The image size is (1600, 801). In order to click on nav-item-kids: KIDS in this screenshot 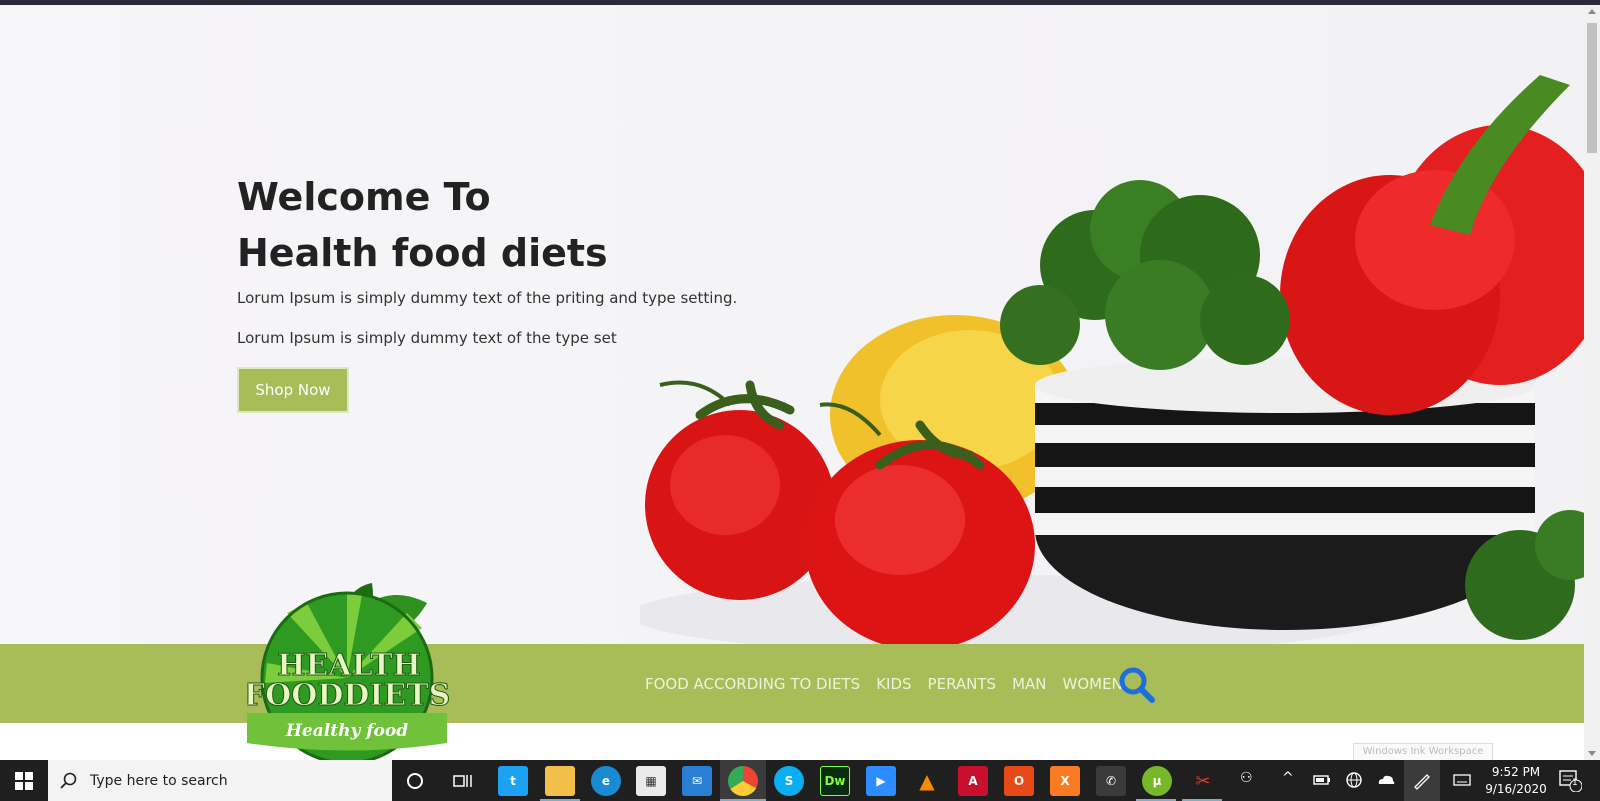, I will do `click(893, 684)`.